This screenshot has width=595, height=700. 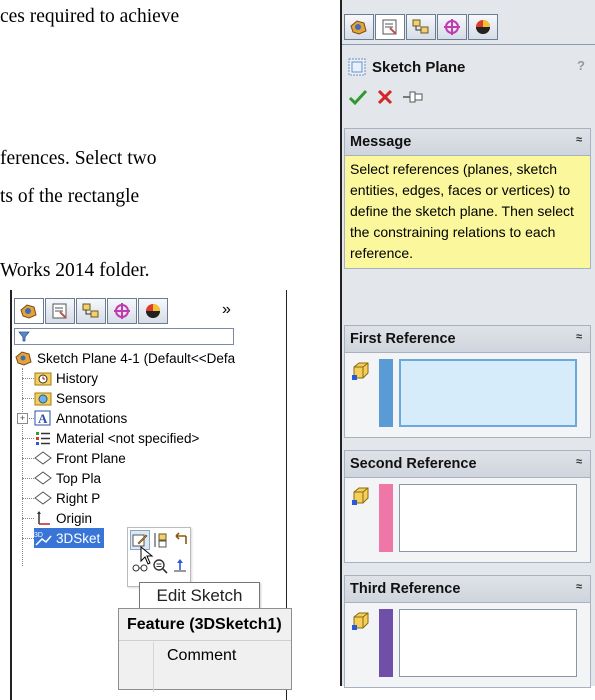 I want to click on tree-item-sensors: Sensors, so click(x=70, y=398).